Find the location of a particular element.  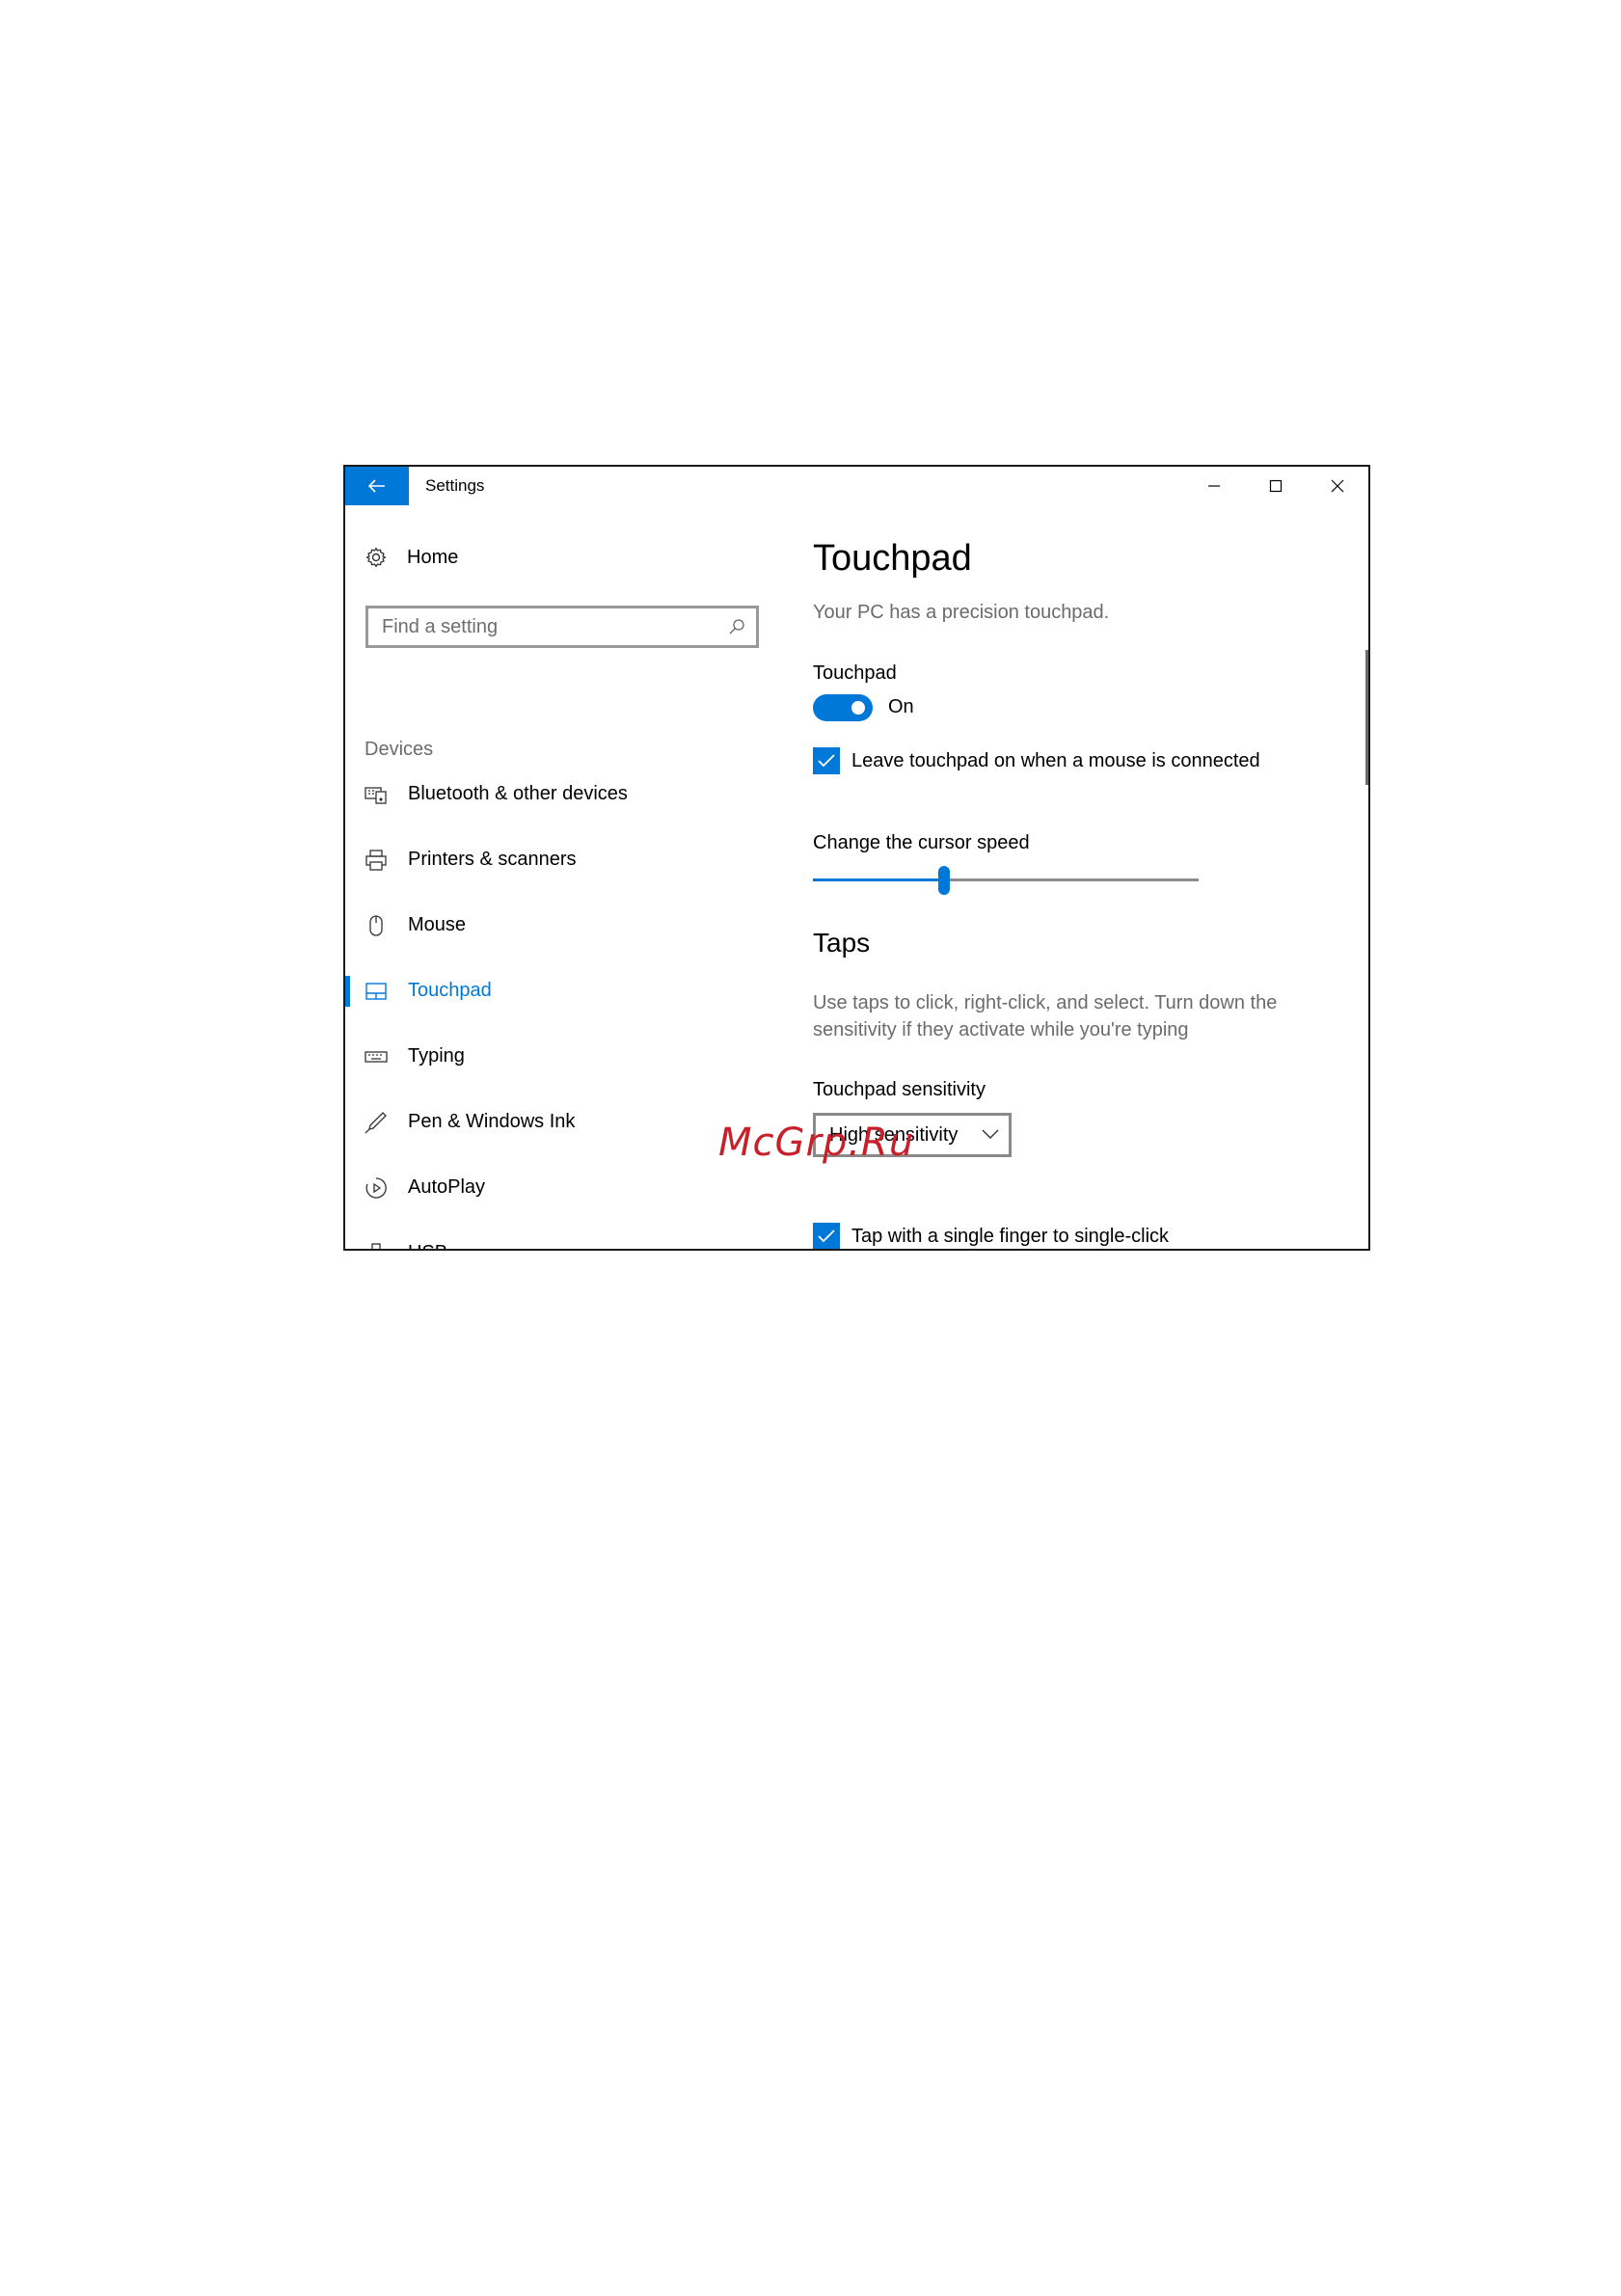

scrollbar is located at coordinates (1366, 717).